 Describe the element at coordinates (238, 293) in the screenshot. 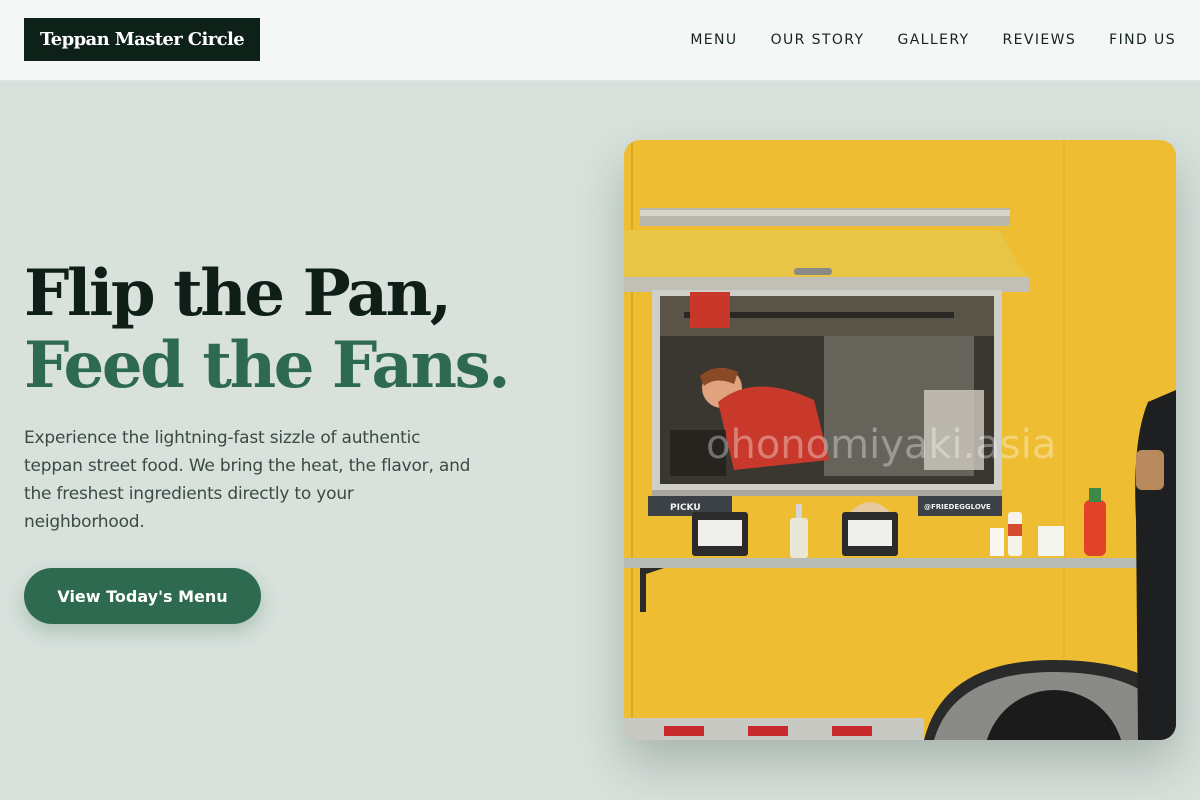

I see `hero-title-line-1: Flip the Pan,` at that location.